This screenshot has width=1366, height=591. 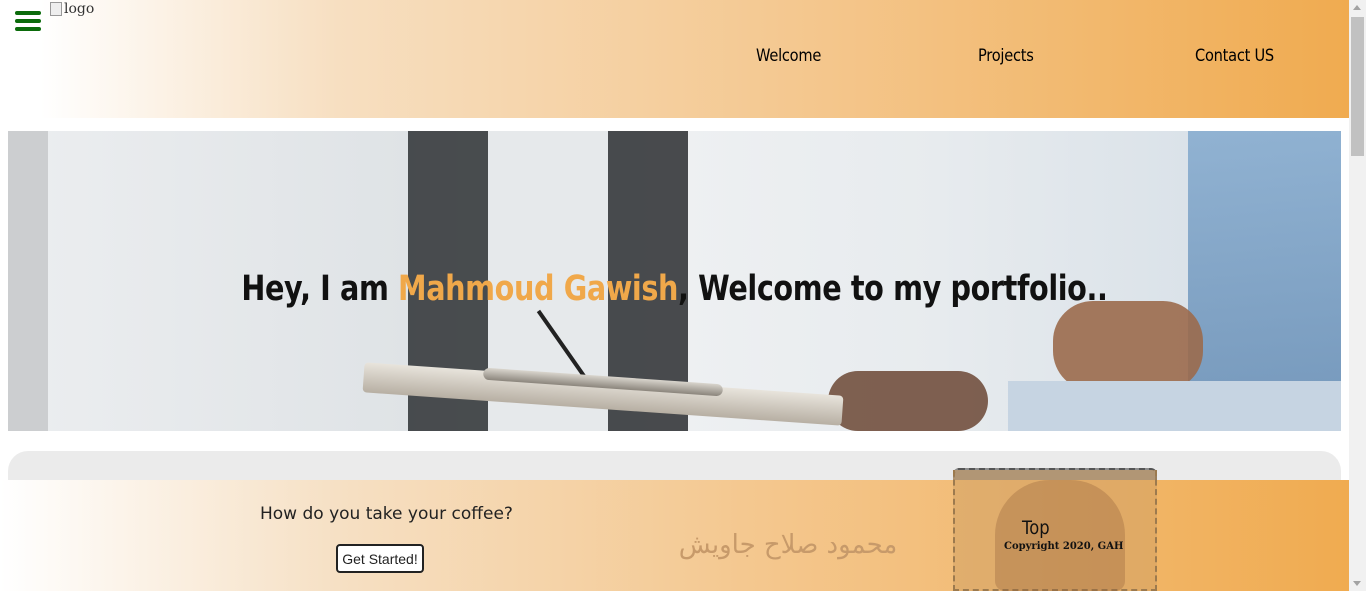 I want to click on logo: logo, so click(x=72, y=9).